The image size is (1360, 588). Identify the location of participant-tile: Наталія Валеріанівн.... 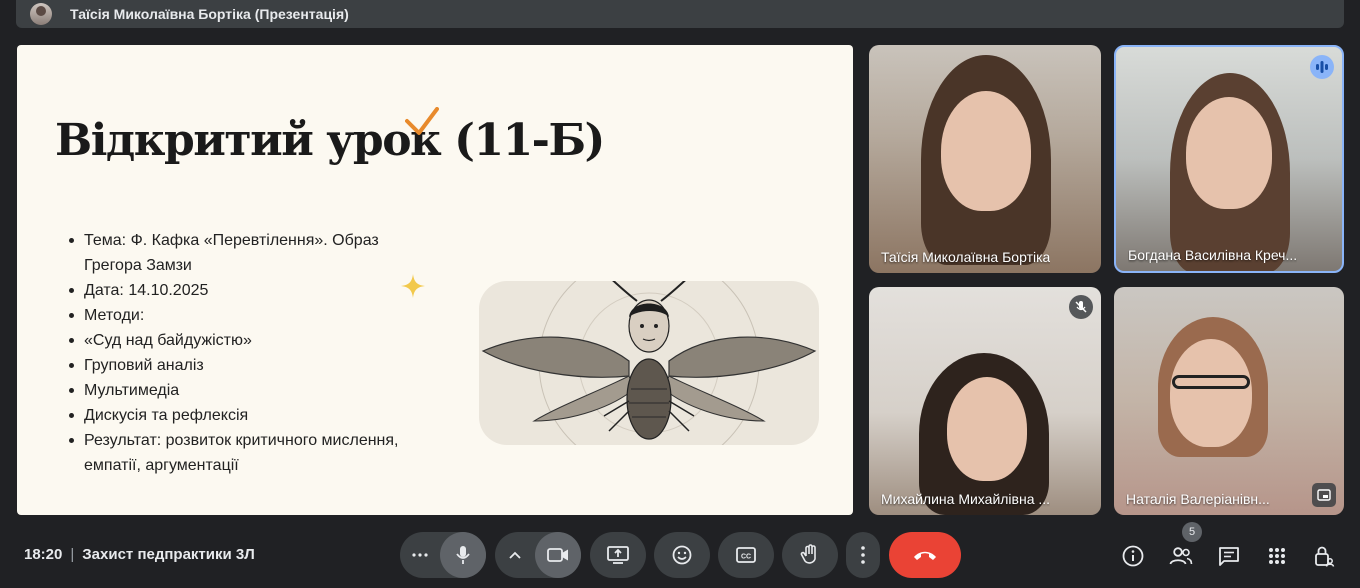
(1229, 401).